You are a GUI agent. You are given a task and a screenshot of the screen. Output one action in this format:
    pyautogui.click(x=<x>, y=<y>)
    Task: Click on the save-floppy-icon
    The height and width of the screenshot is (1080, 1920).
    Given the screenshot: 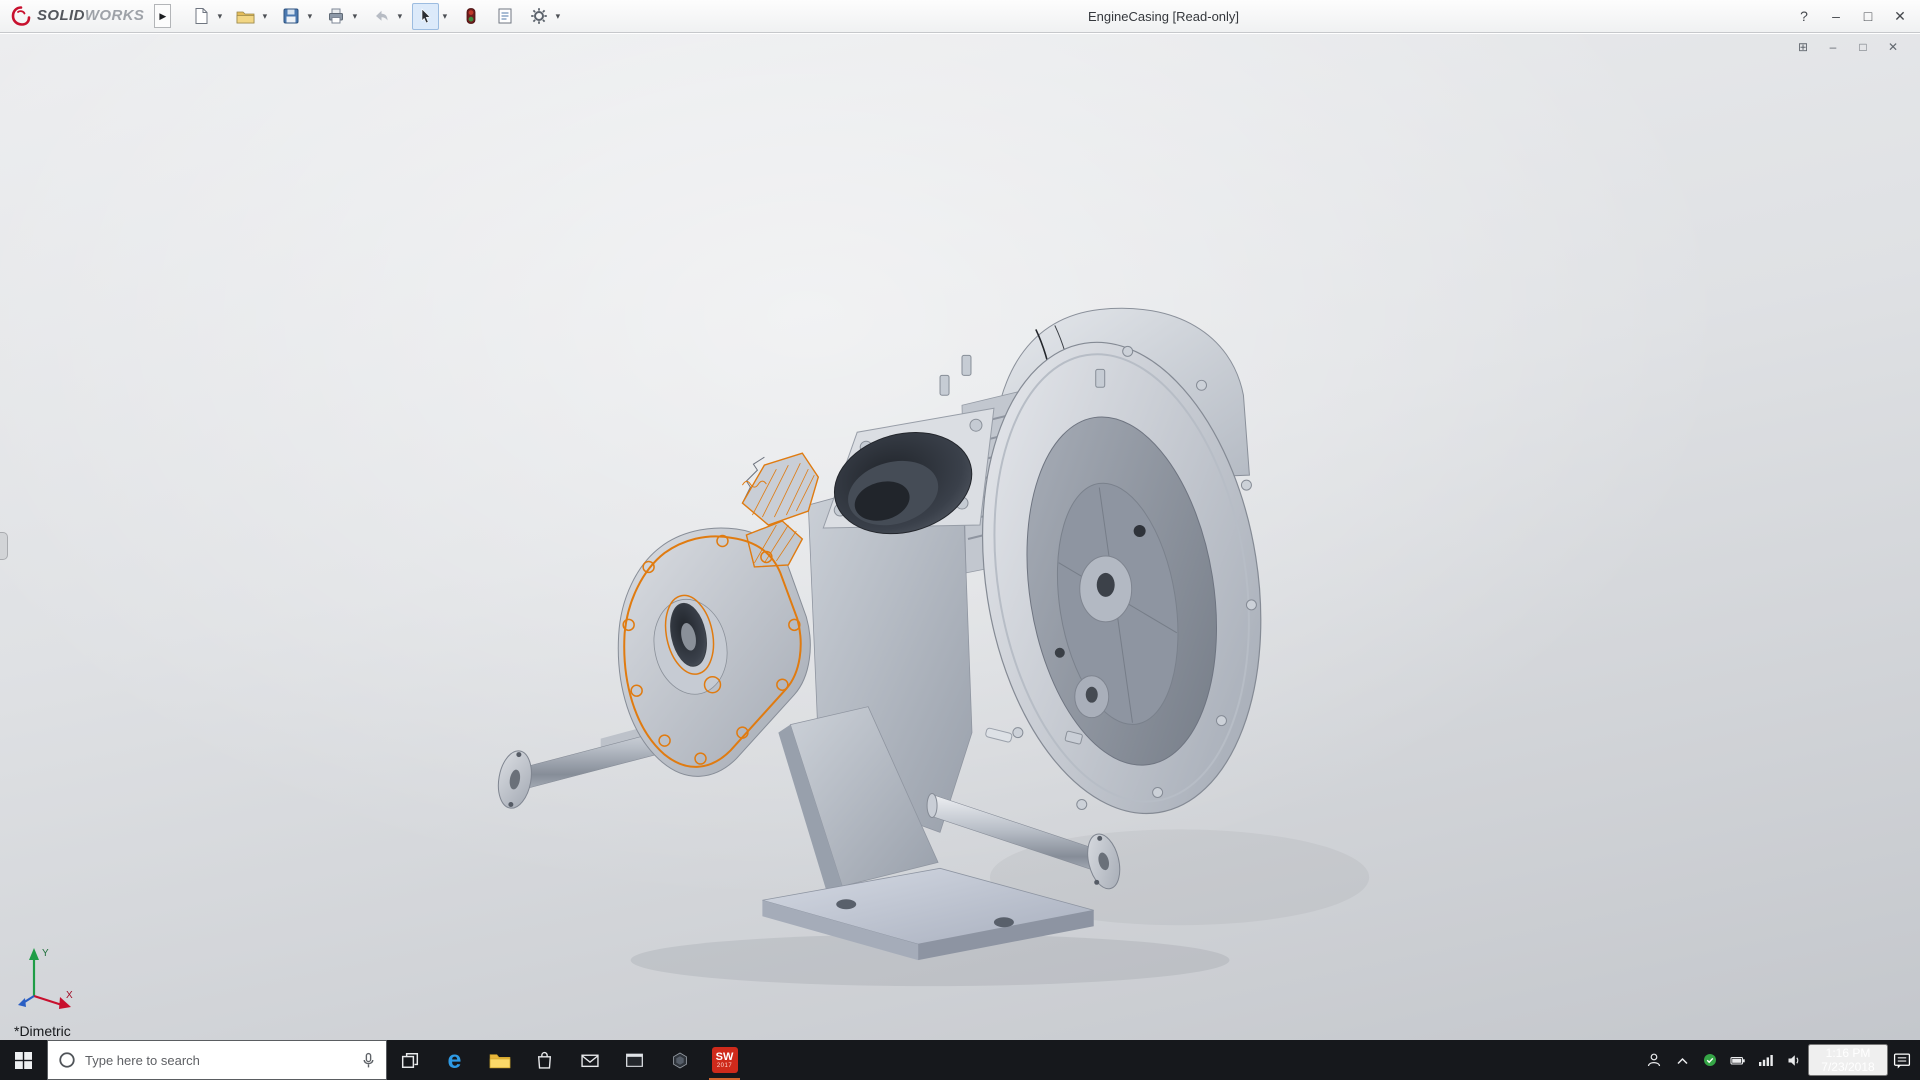 What is the action you would take?
    pyautogui.click(x=291, y=16)
    